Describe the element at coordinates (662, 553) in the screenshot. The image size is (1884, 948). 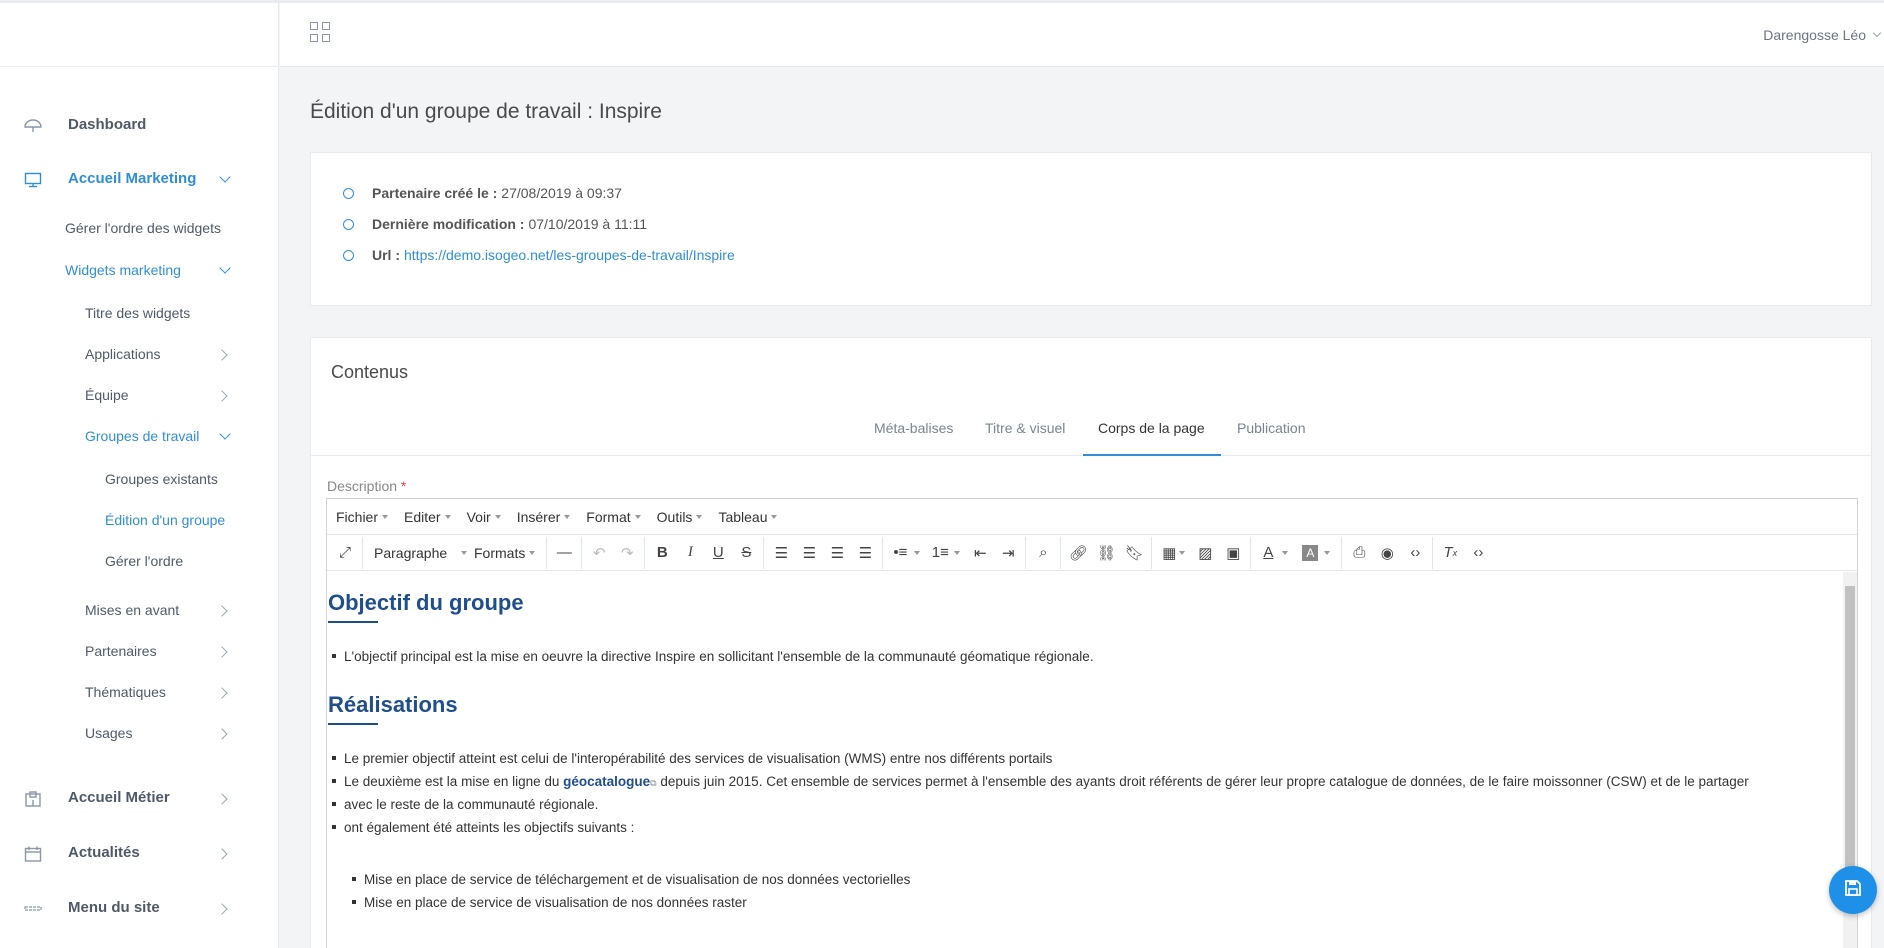
I see `bold-icon: B` at that location.